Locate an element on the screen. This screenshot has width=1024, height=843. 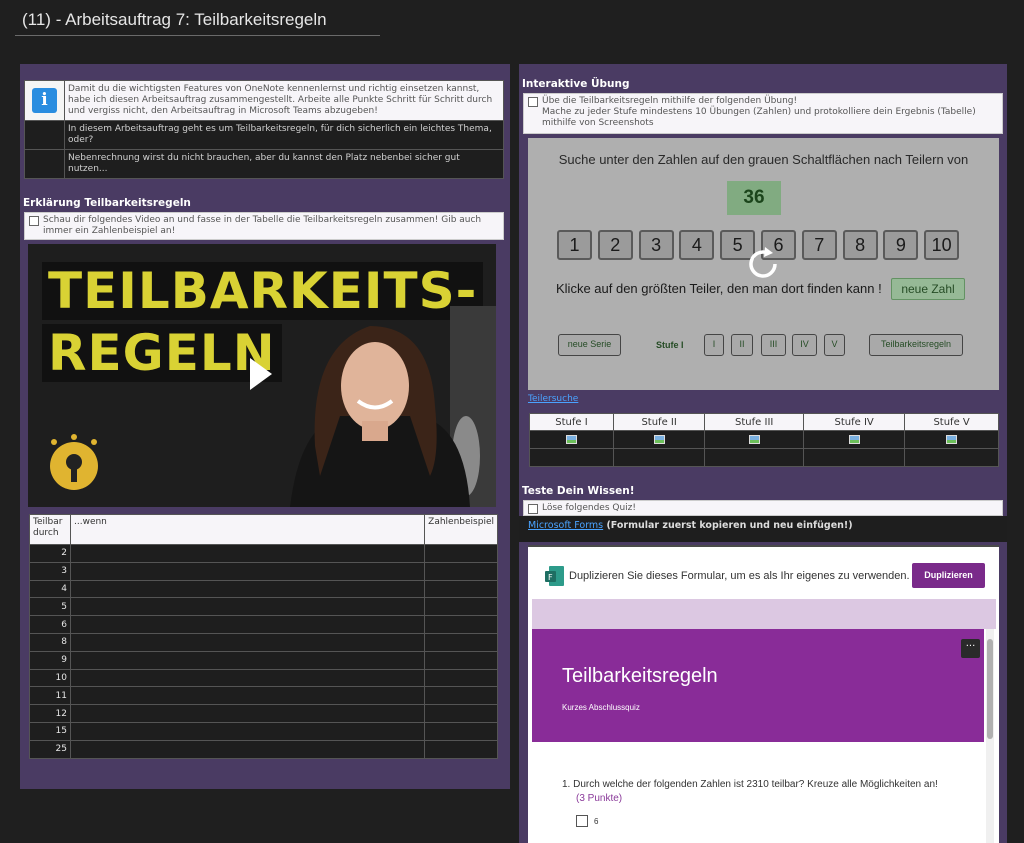
table-row: 2 is located at coordinates (263, 553).